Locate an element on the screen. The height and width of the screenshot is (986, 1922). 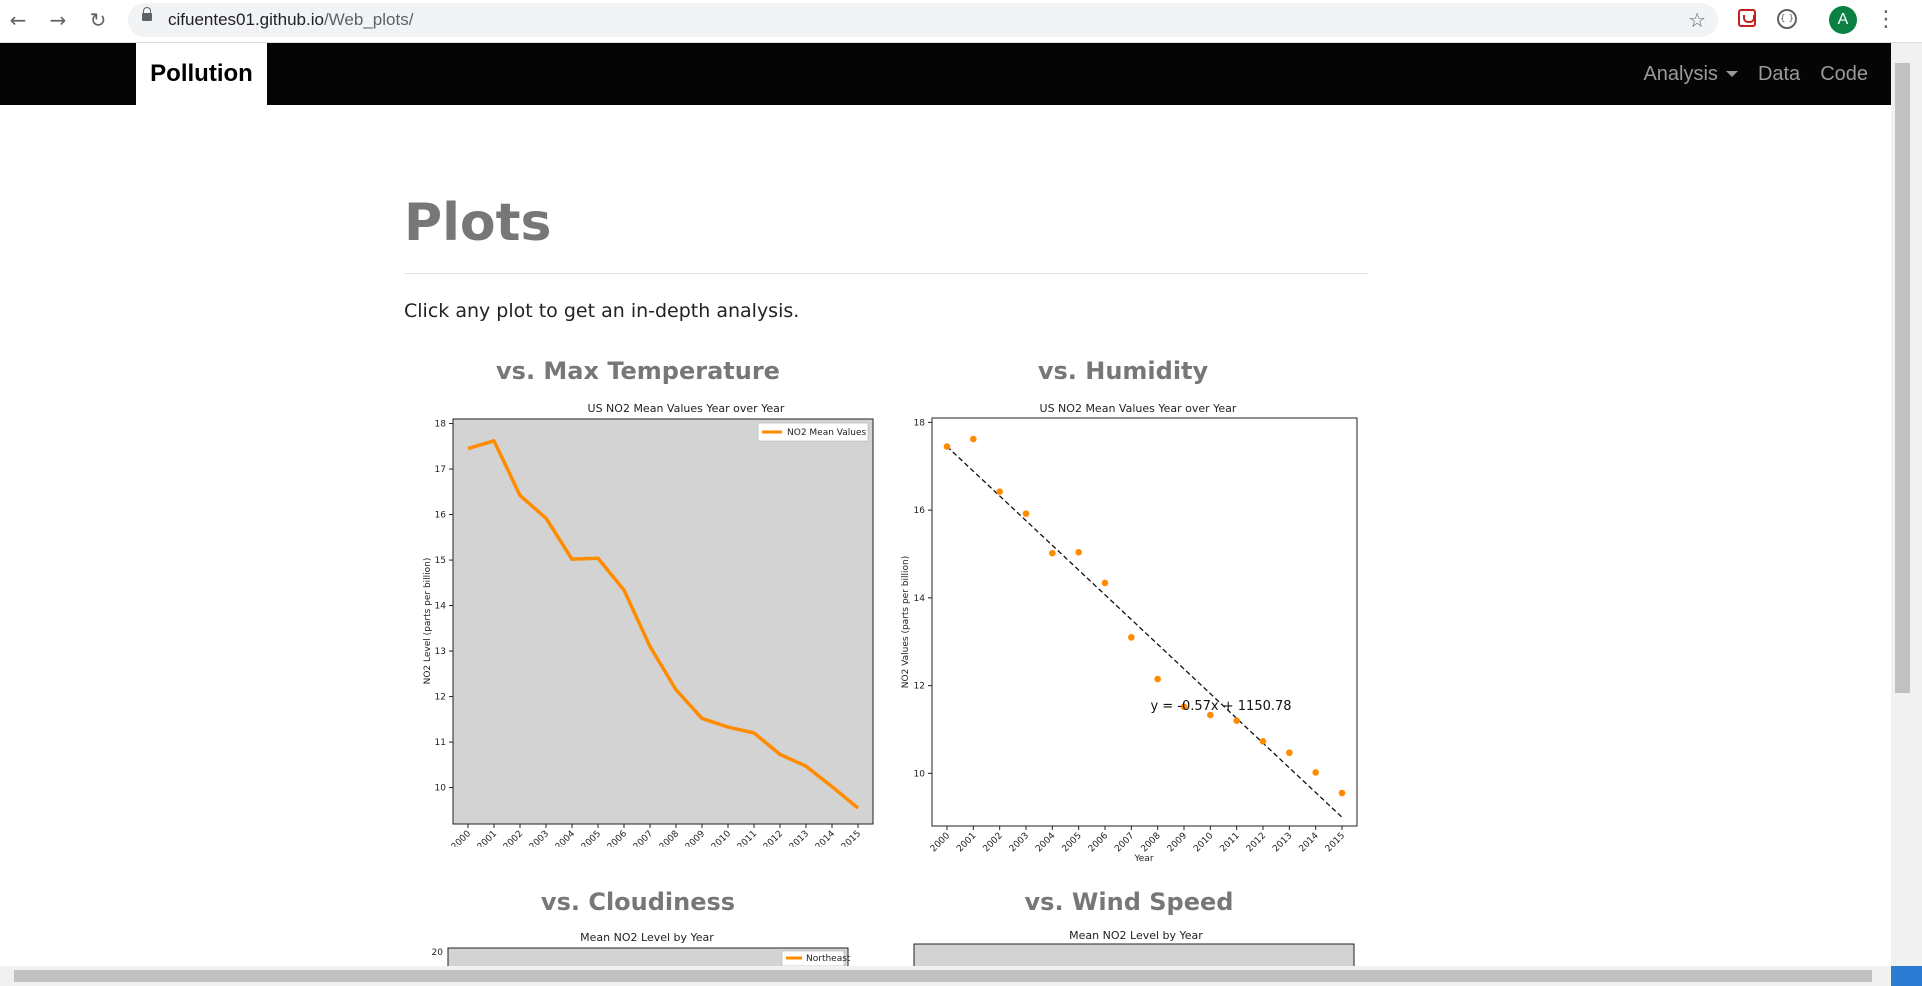
address-bar: cifuentes01.github.io/Web_plots/ ☆ is located at coordinates (923, 20).